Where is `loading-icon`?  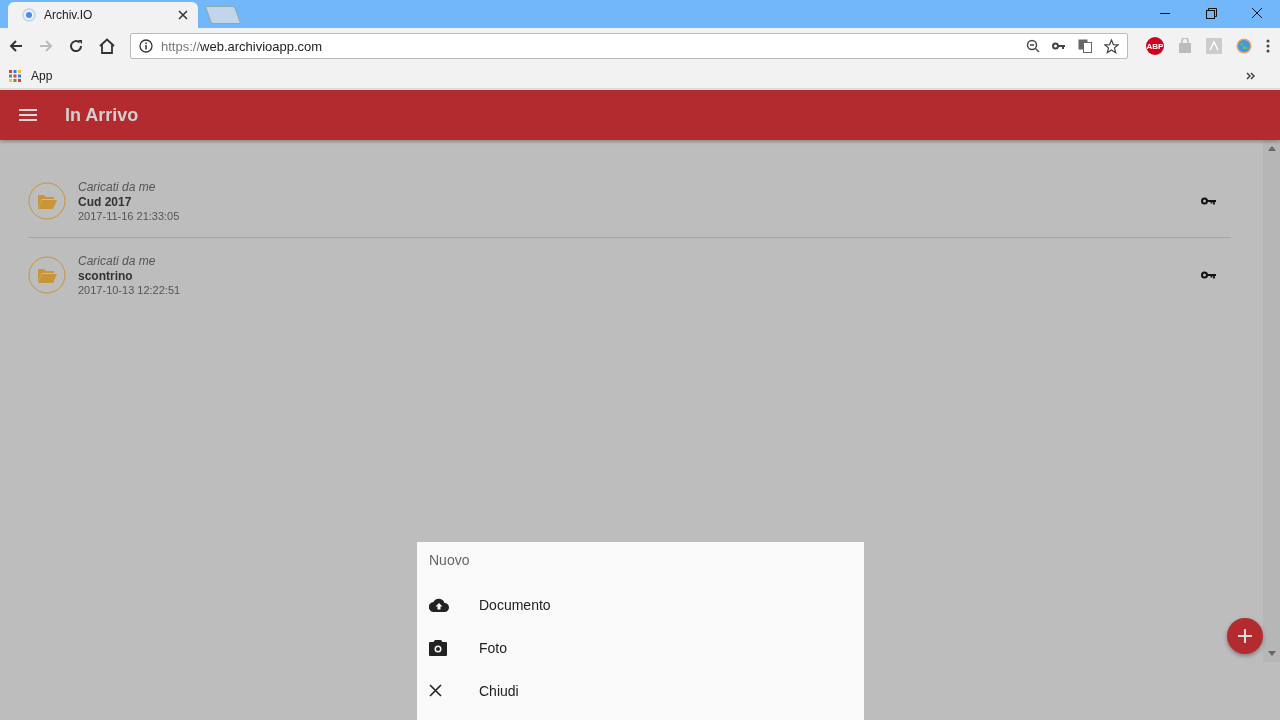 loading-icon is located at coordinates (29, 15).